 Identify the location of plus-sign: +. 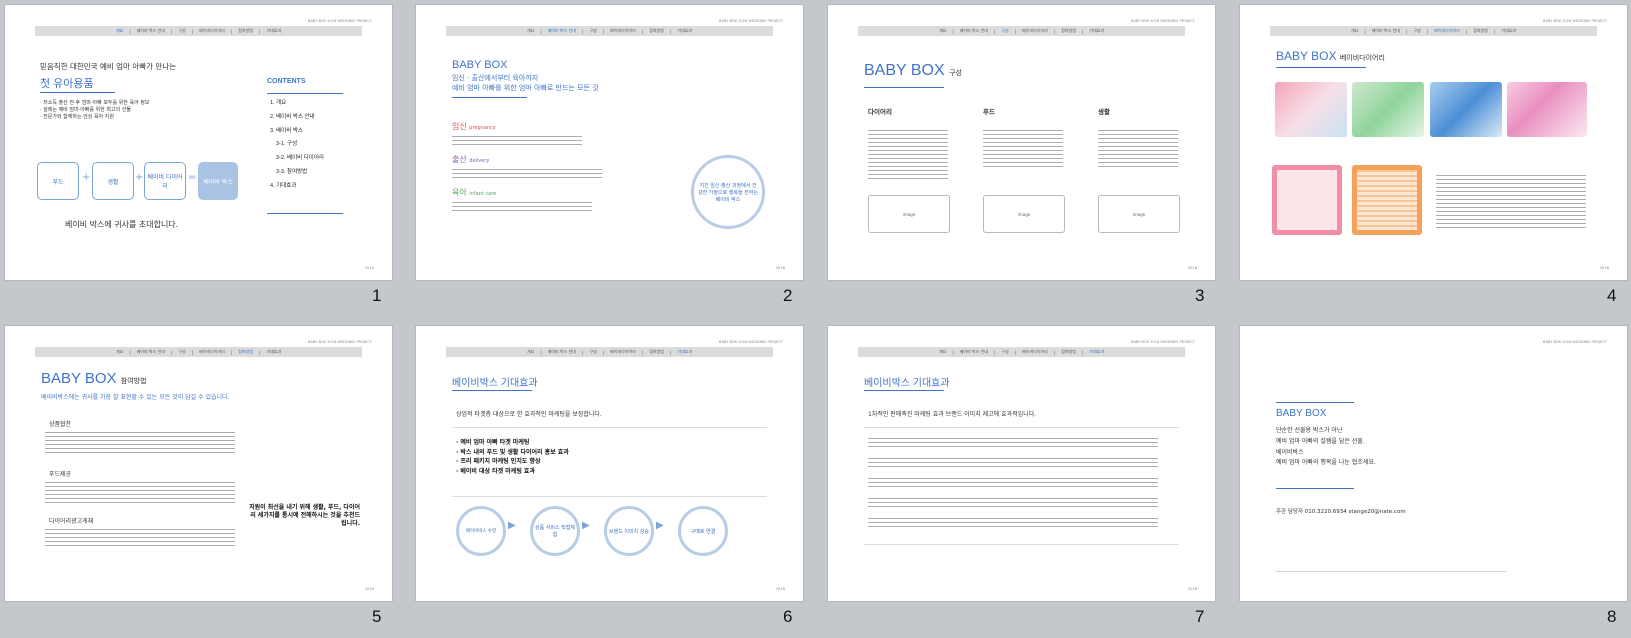
(139, 177).